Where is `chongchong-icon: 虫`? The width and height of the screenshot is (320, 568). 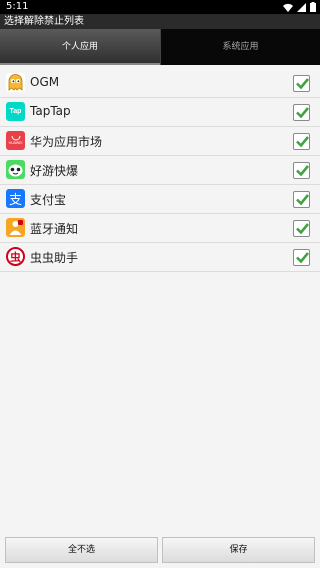
chongchong-icon: 虫 is located at coordinates (15, 256).